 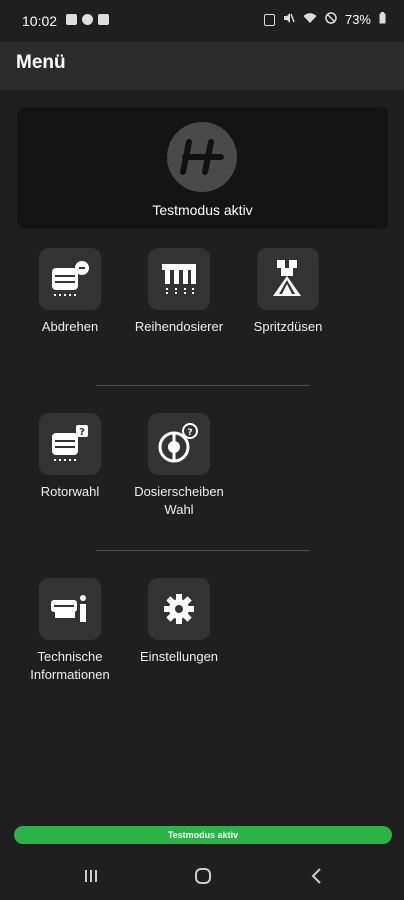 I want to click on recents-icon, so click(x=91, y=876).